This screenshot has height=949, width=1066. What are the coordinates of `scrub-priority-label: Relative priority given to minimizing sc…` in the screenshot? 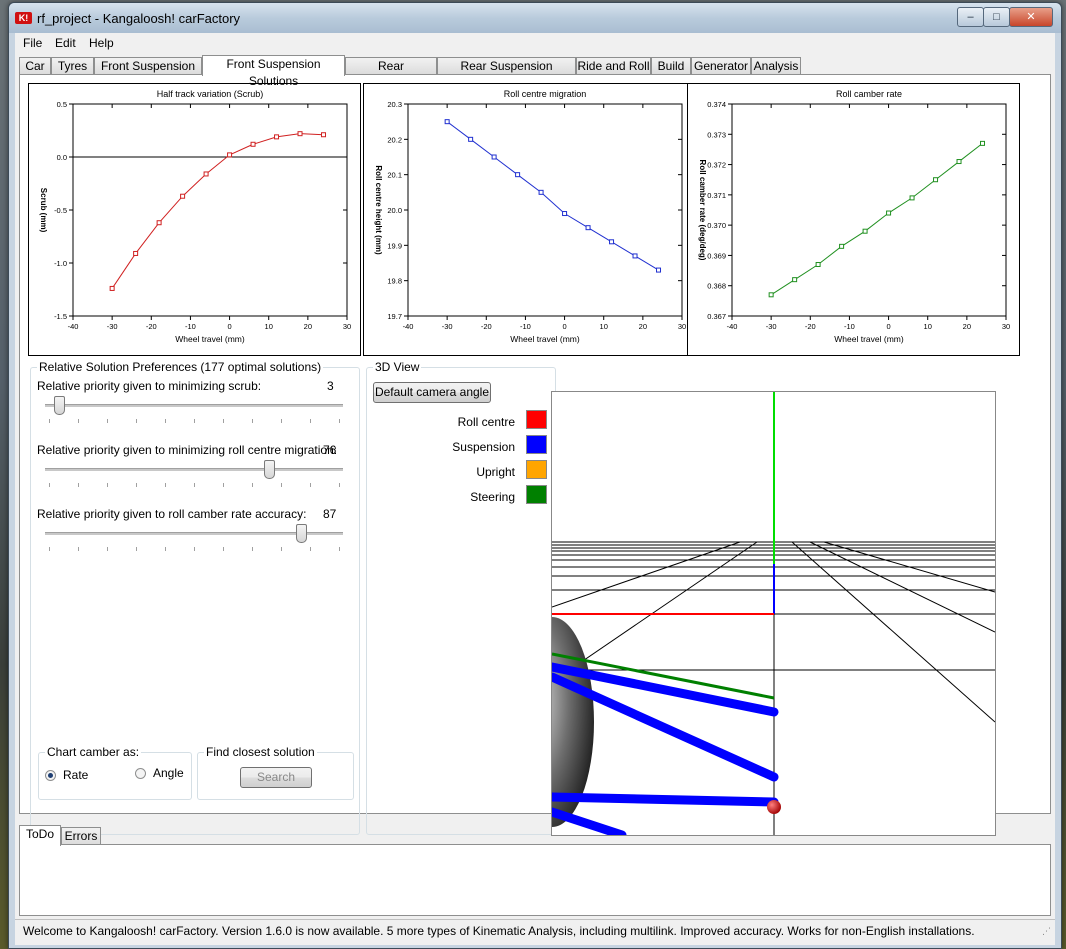 It's located at (149, 386).